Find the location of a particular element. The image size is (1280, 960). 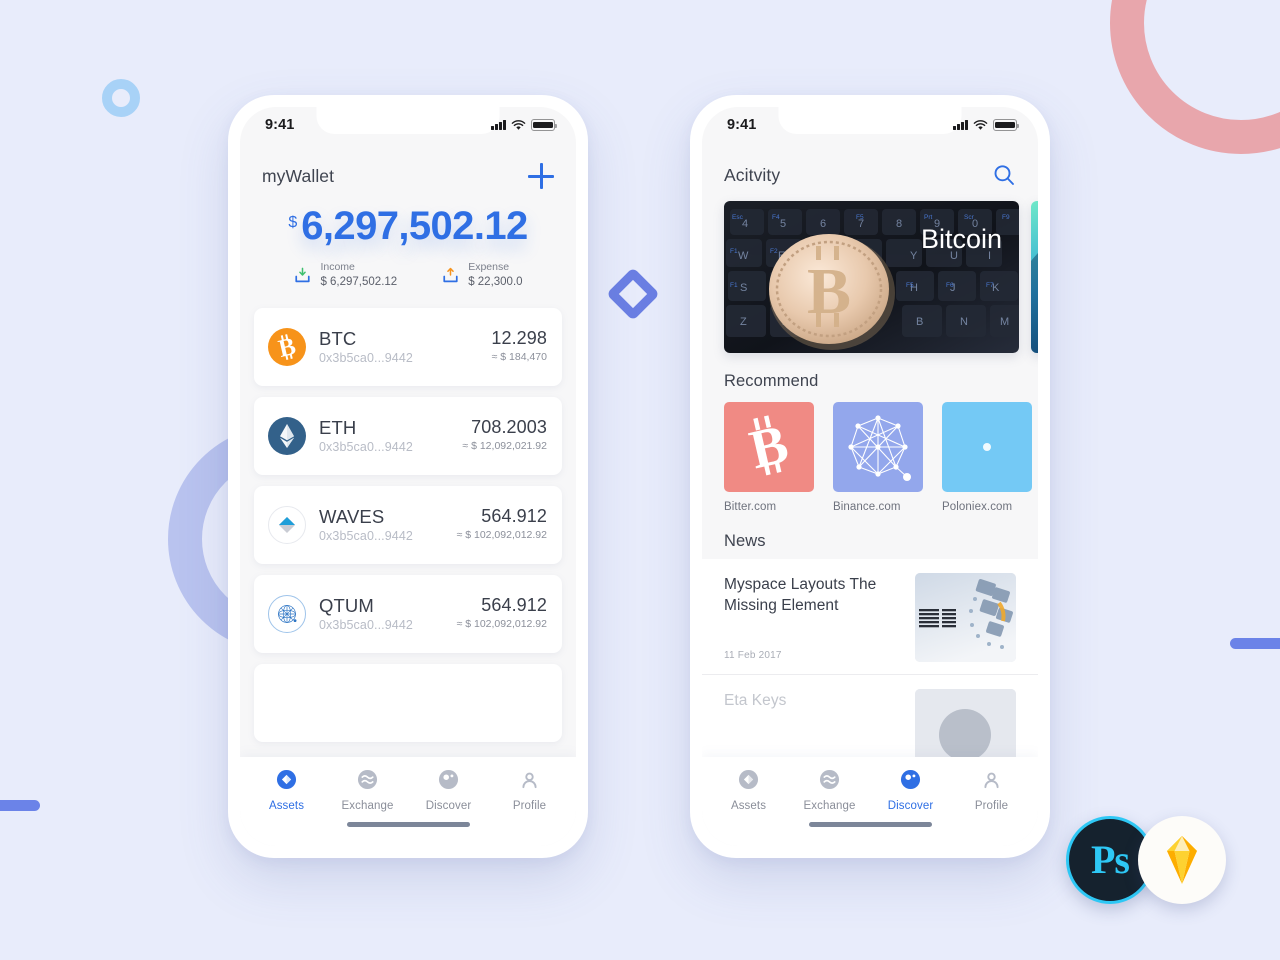

tab-label: Exchange is located at coordinates (829, 806).